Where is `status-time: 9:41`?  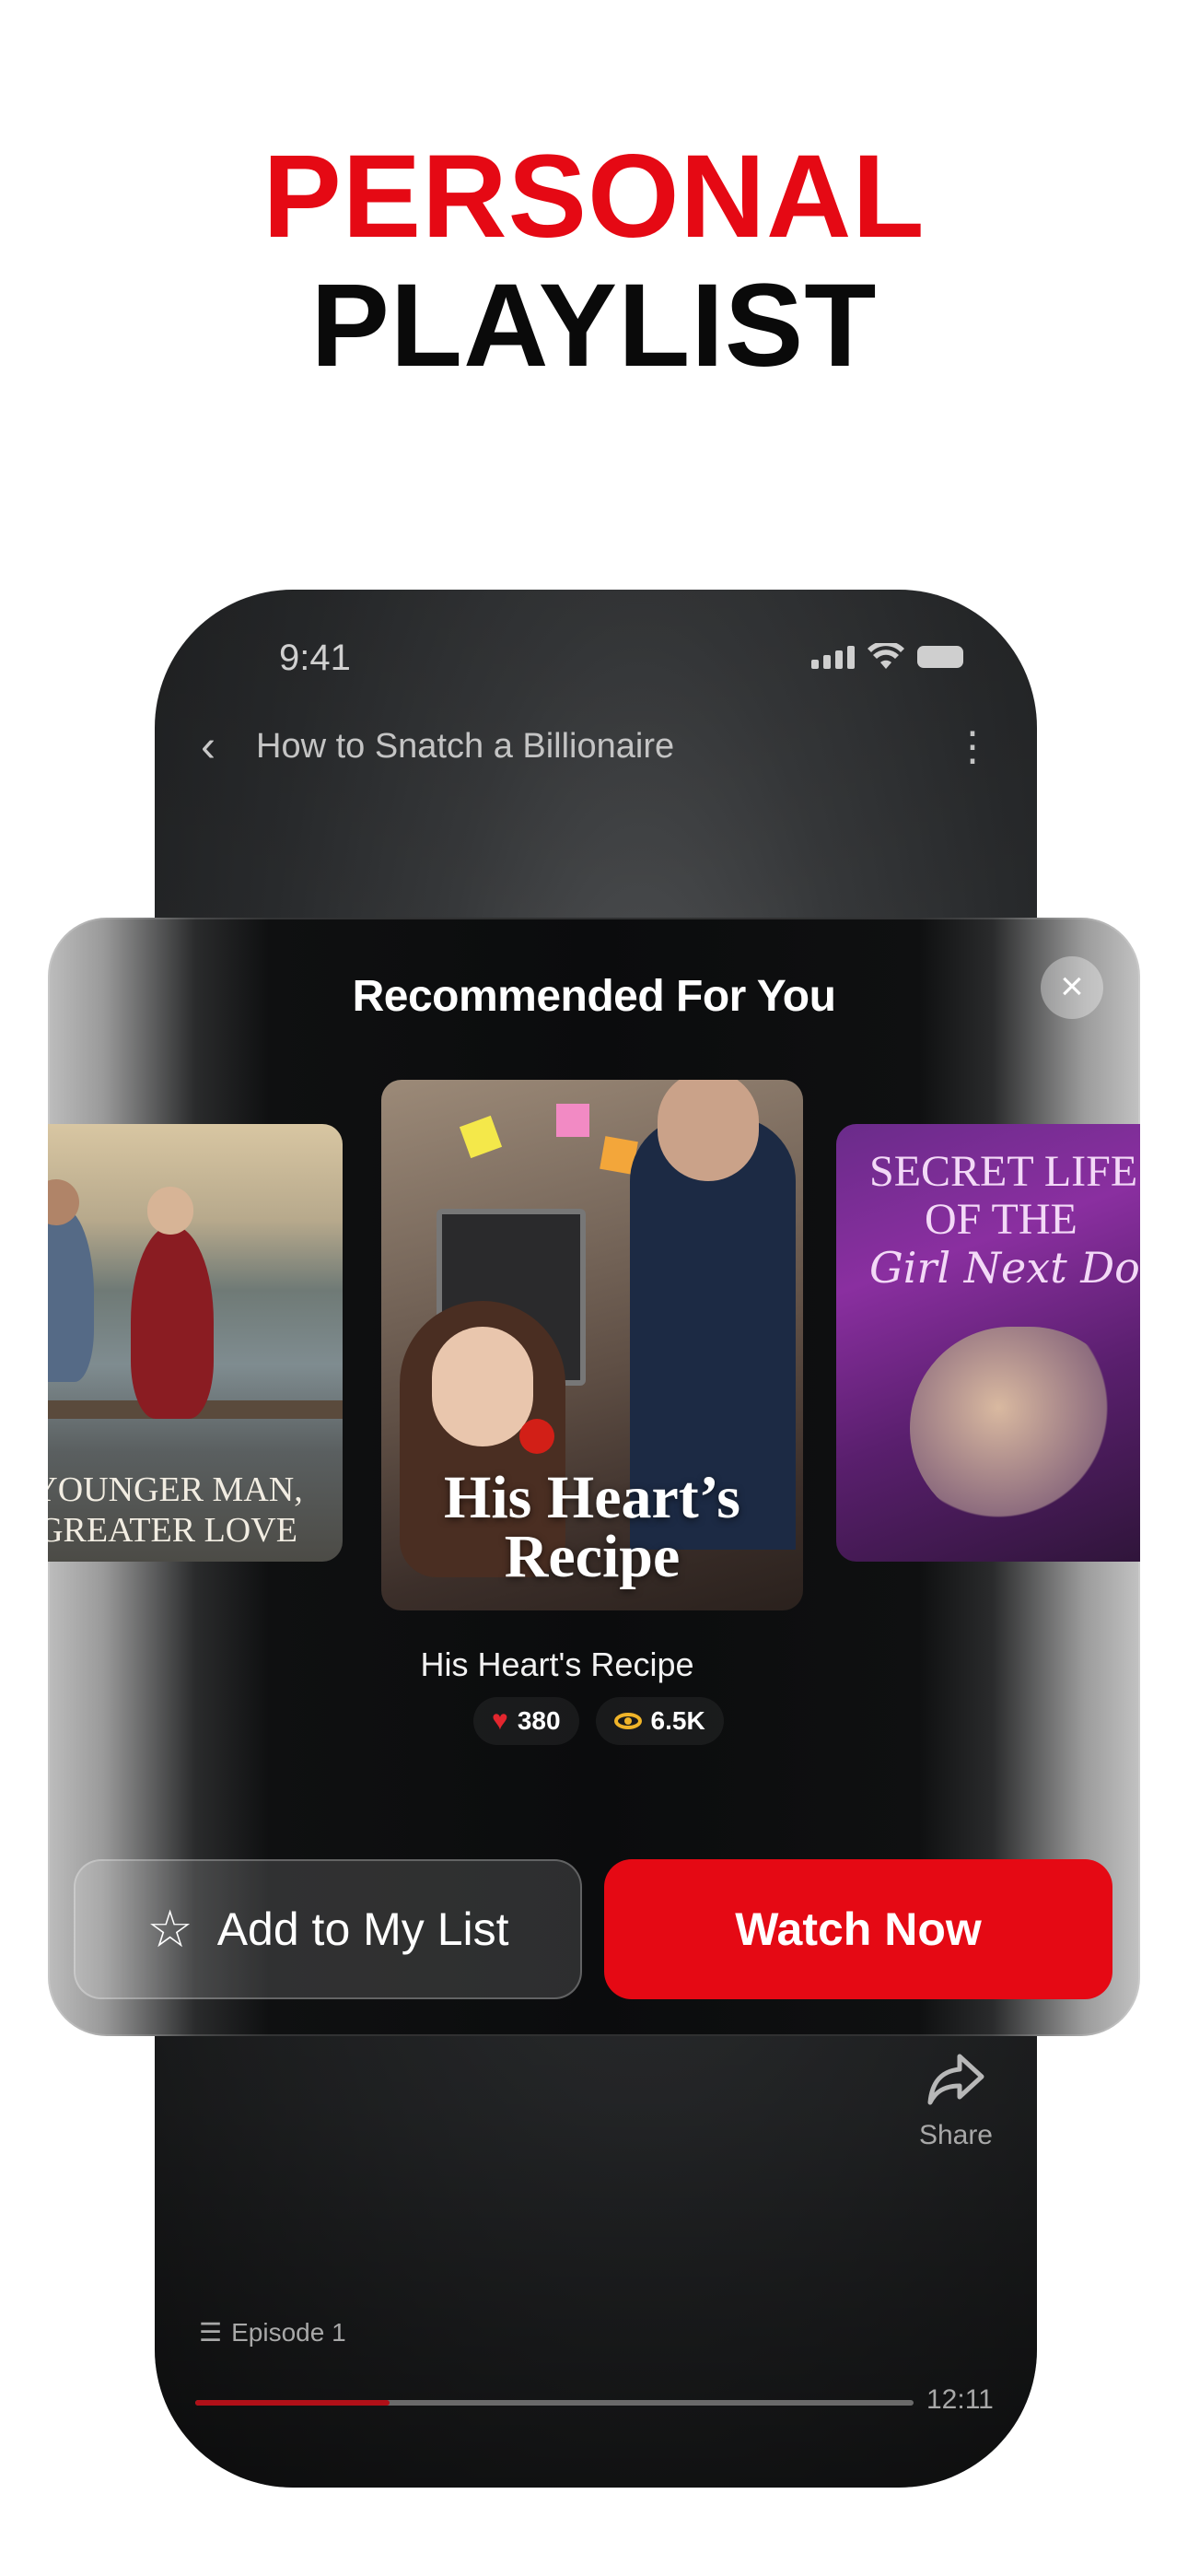
status-time: 9:41 is located at coordinates (315, 658).